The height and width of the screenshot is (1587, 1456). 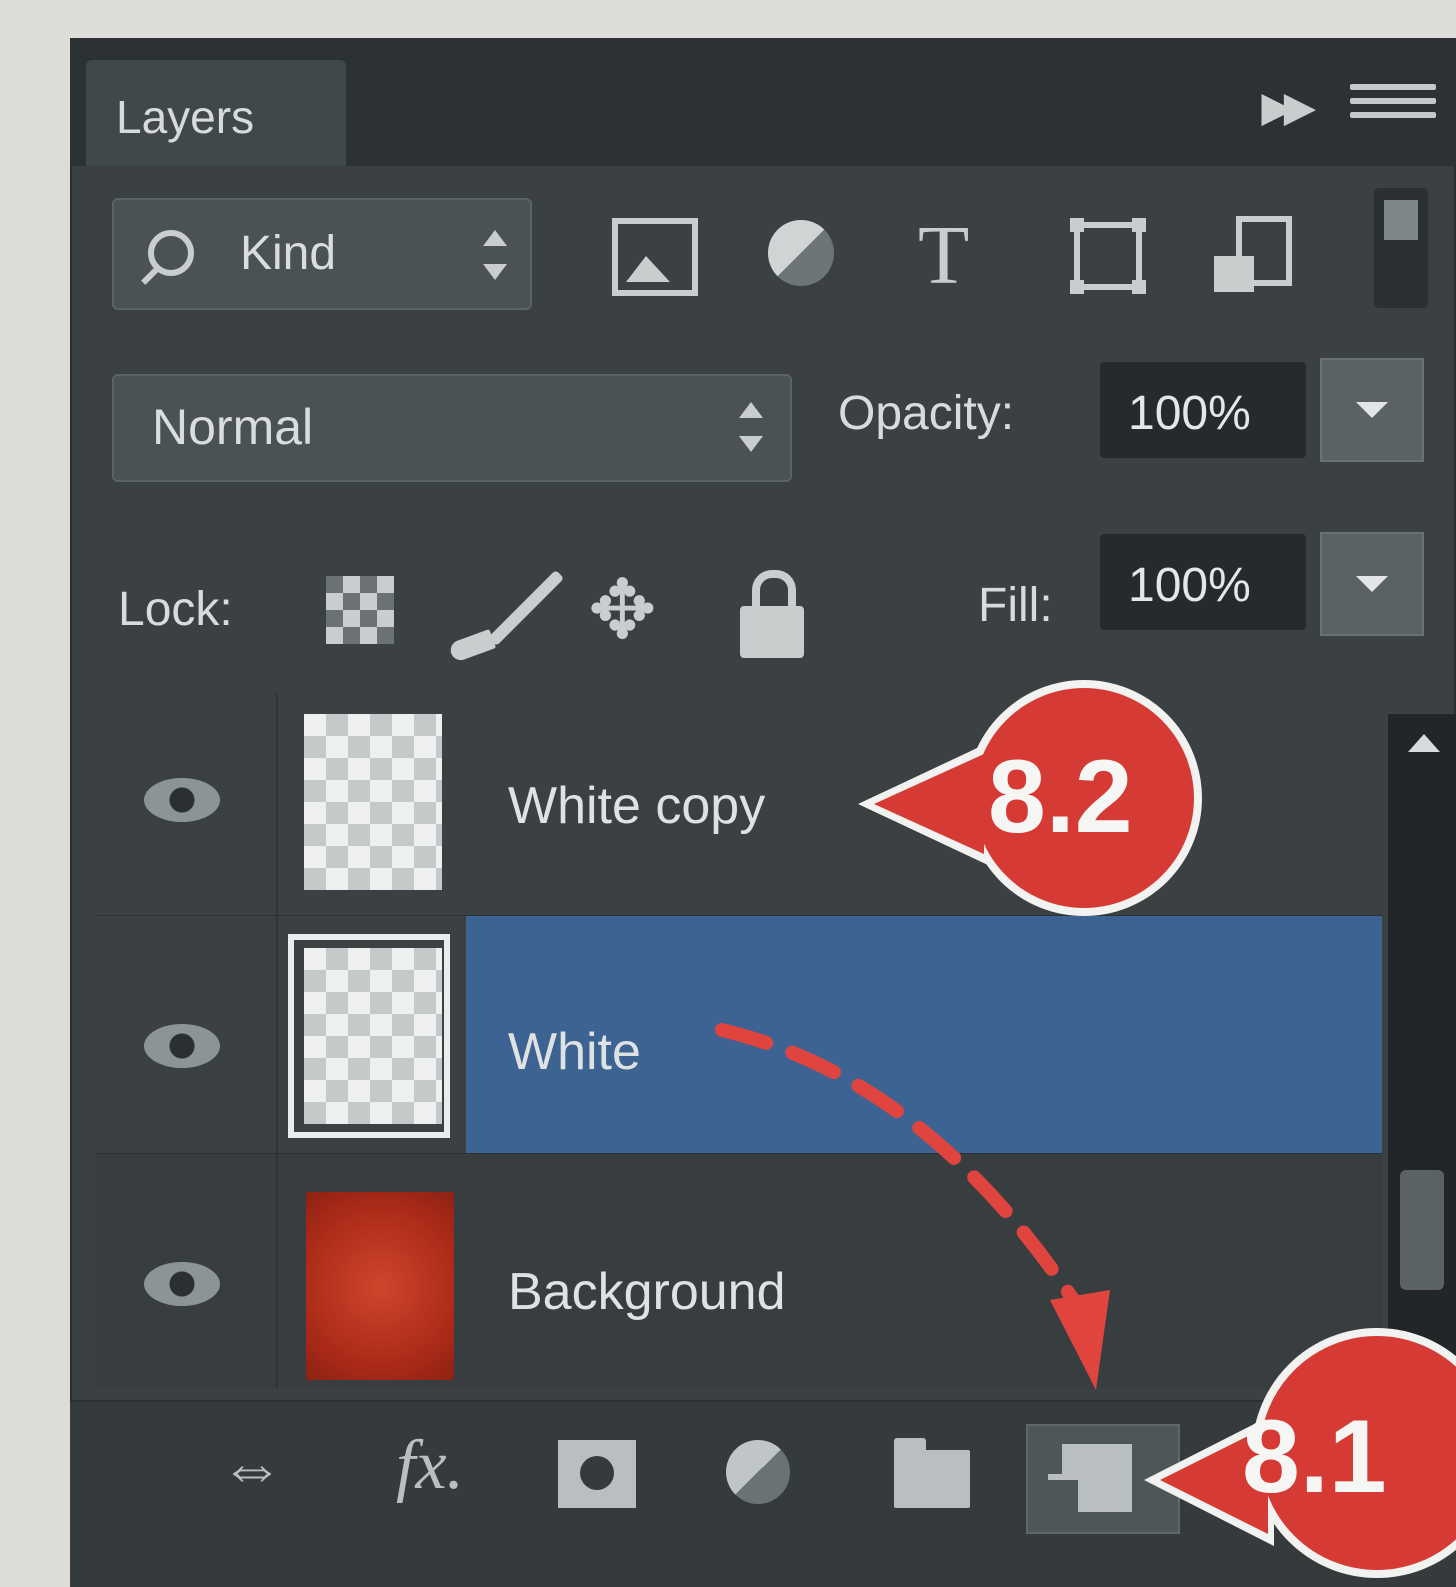 What do you see at coordinates (171, 253) in the screenshot?
I see `search-icon` at bounding box center [171, 253].